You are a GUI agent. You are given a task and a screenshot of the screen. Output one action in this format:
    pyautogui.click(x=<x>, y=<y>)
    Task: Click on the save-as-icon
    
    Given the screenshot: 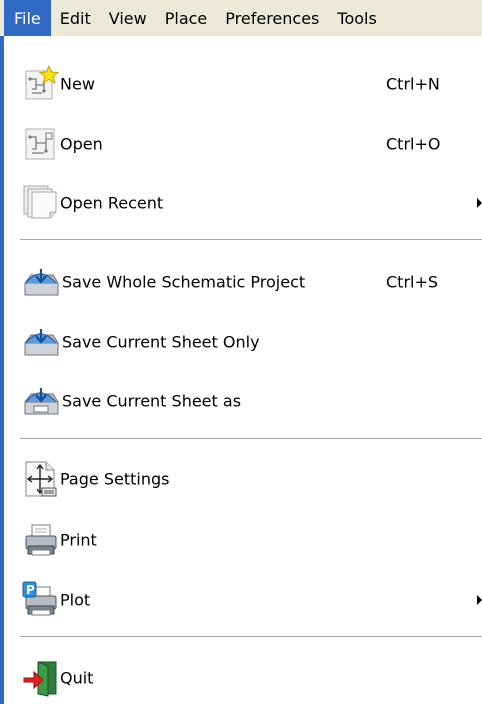 What is the action you would take?
    pyautogui.click(x=41, y=401)
    